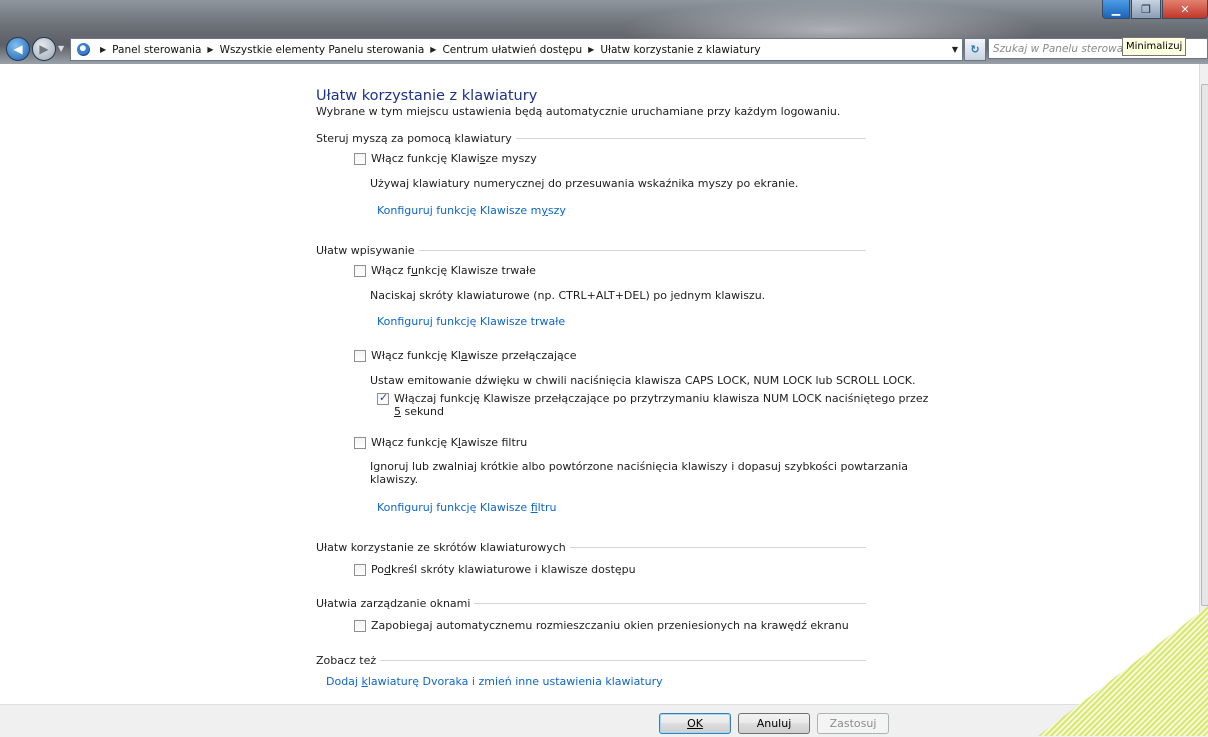 The height and width of the screenshot is (737, 1208). What do you see at coordinates (414, 138) in the screenshot?
I see `section-heading: Steruj myszą za pomocą klawiatury` at bounding box center [414, 138].